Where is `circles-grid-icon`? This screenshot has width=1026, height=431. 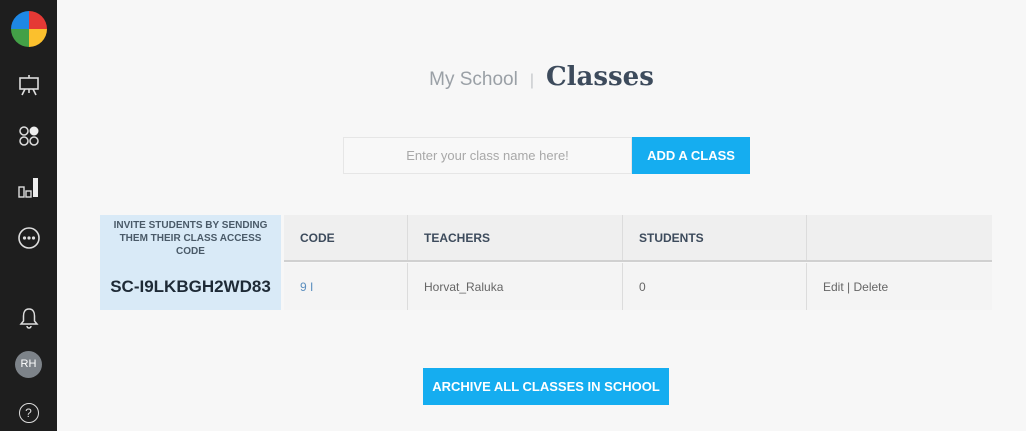 circles-grid-icon is located at coordinates (28, 136).